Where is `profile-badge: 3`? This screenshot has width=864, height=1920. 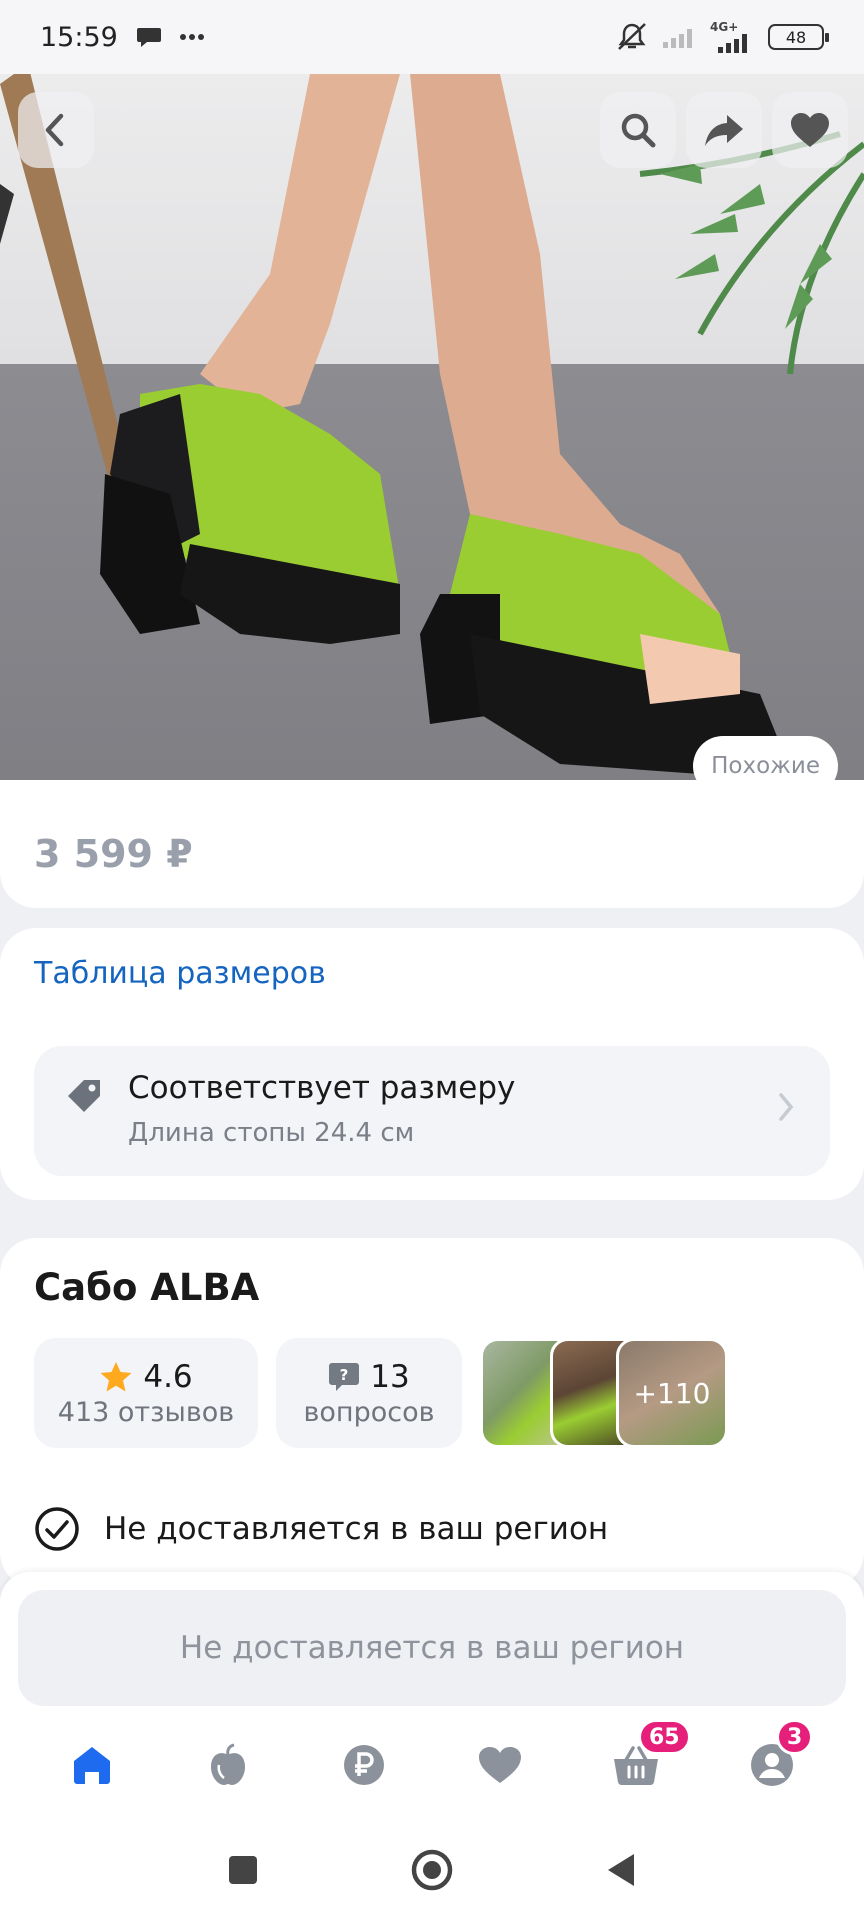 profile-badge: 3 is located at coordinates (795, 1737).